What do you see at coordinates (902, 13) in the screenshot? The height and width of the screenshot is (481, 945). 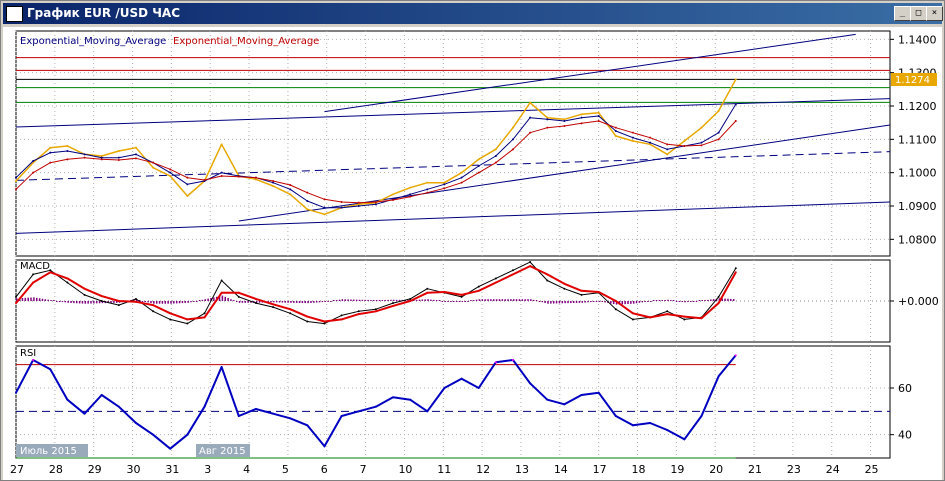 I see `minimize-button: _` at bounding box center [902, 13].